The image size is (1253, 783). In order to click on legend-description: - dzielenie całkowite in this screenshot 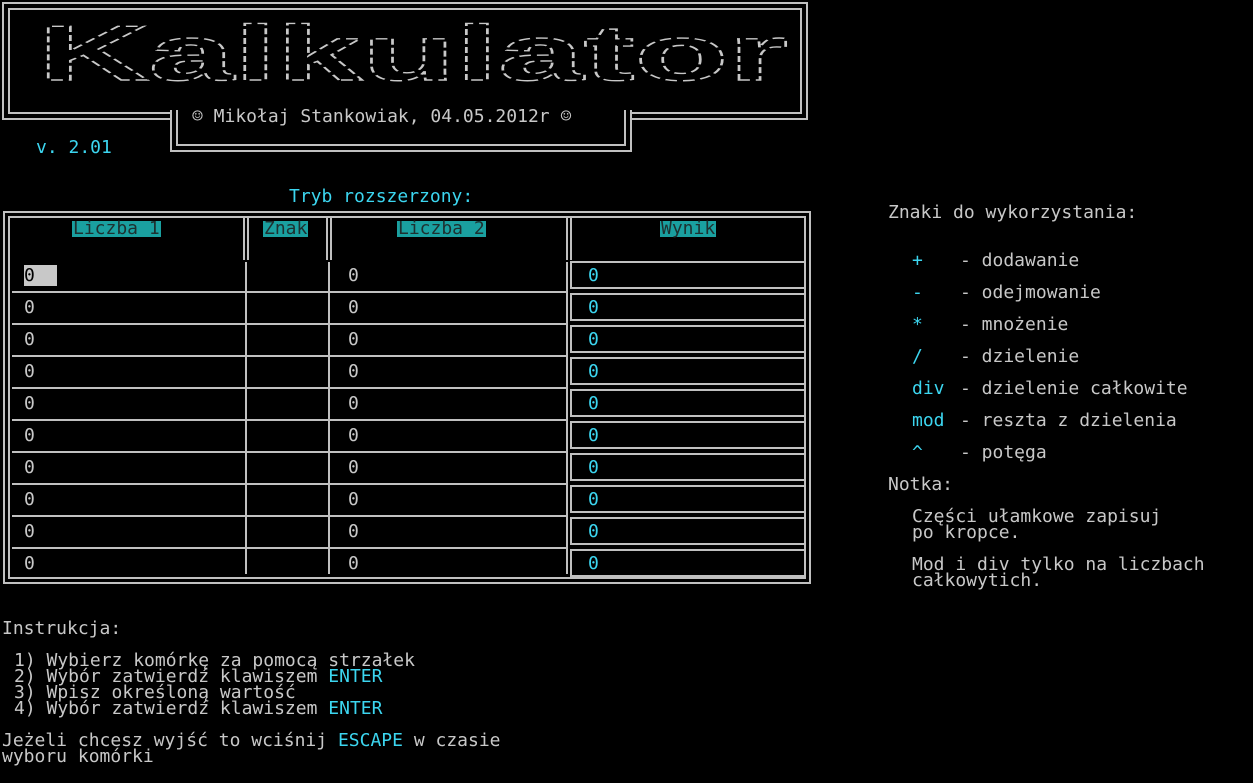, I will do `click(1074, 388)`.